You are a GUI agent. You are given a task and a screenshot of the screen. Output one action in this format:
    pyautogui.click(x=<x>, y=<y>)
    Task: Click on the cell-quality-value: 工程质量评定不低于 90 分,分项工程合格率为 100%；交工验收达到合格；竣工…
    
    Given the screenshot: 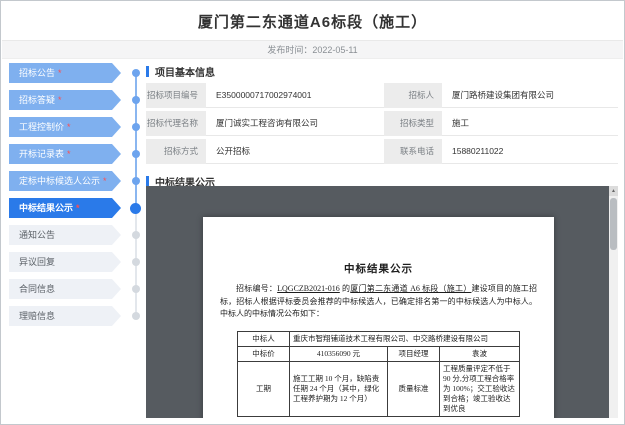 What is the action you would take?
    pyautogui.click(x=479, y=388)
    